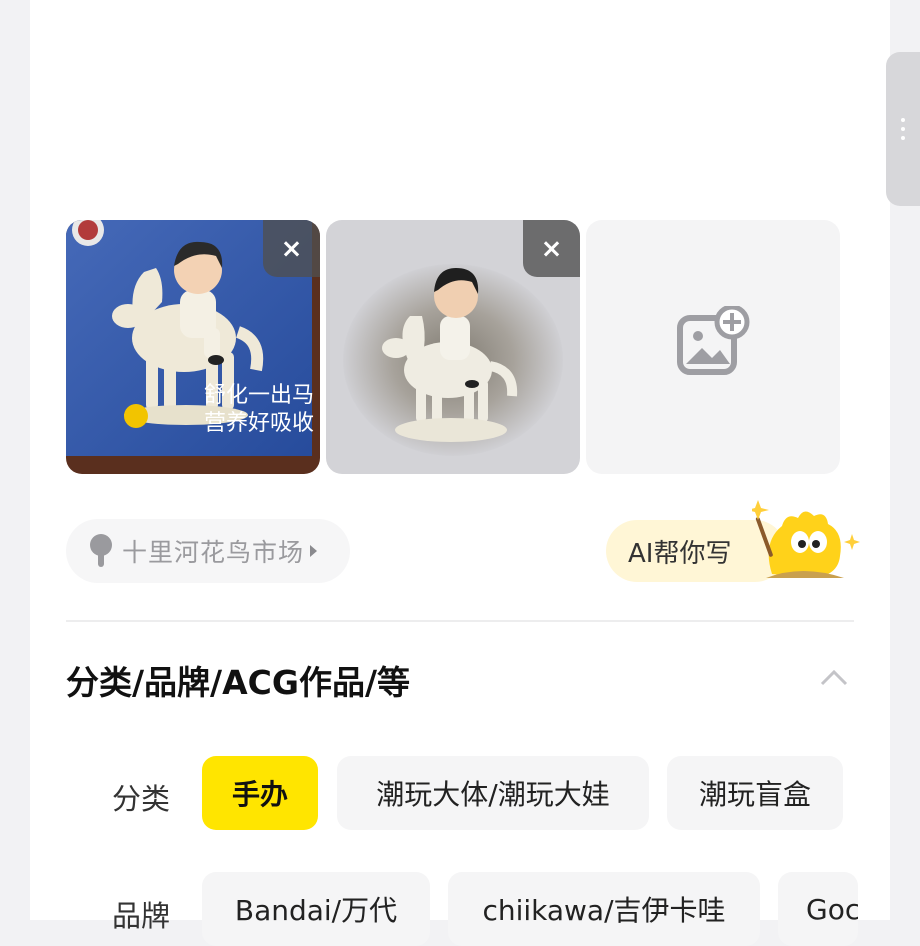 The image size is (920, 946). Describe the element at coordinates (213, 552) in the screenshot. I see `location-text: 十里河花鸟市场` at that location.